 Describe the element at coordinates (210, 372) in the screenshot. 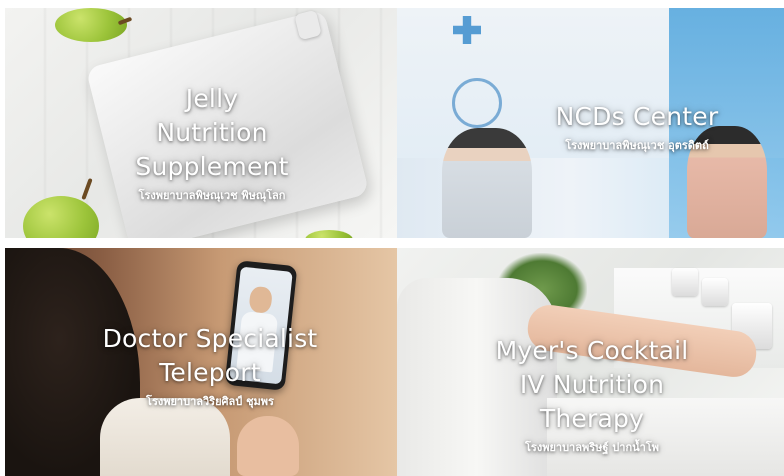

I see `card-title-line: Teleport` at that location.